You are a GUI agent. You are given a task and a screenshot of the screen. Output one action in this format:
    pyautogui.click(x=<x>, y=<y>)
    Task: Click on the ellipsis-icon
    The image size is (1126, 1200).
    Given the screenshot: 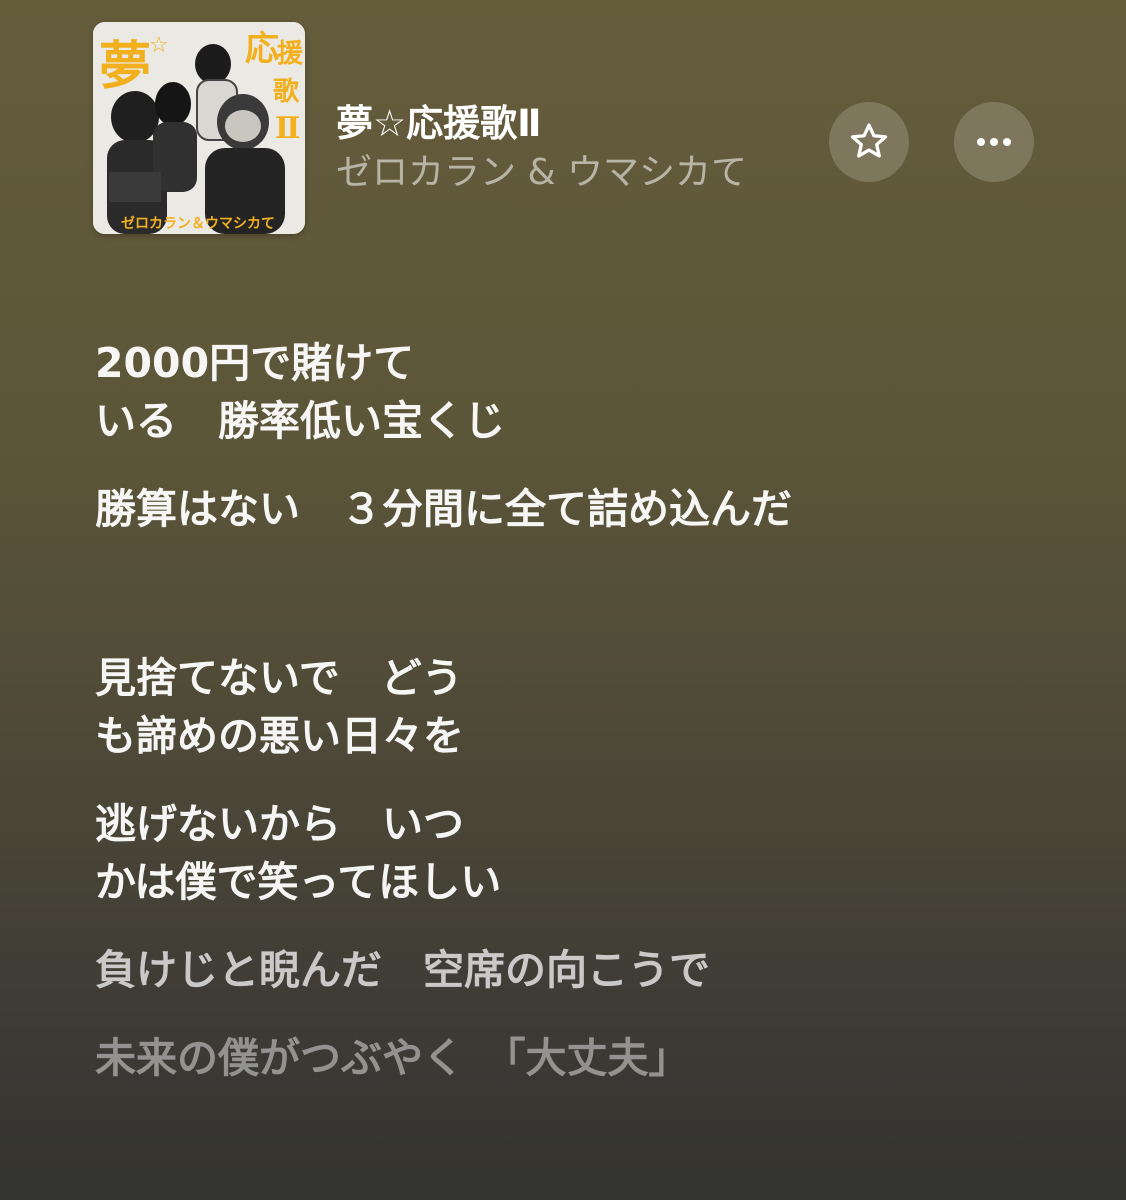 What is the action you would take?
    pyautogui.click(x=994, y=142)
    